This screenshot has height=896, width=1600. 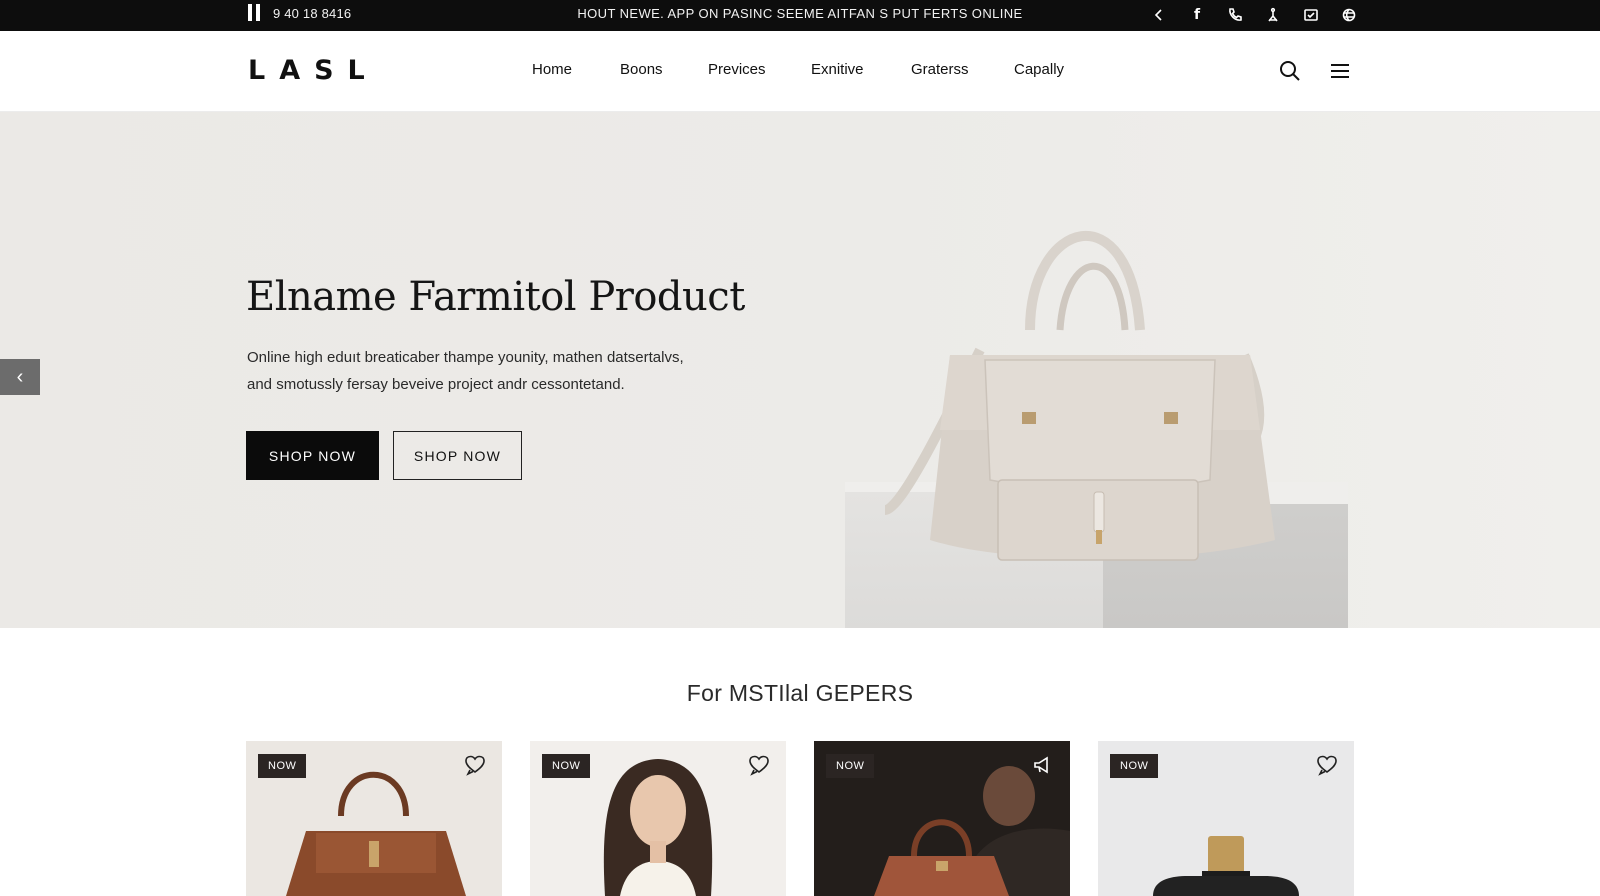 I want to click on globe-icon, so click(x=1349, y=15).